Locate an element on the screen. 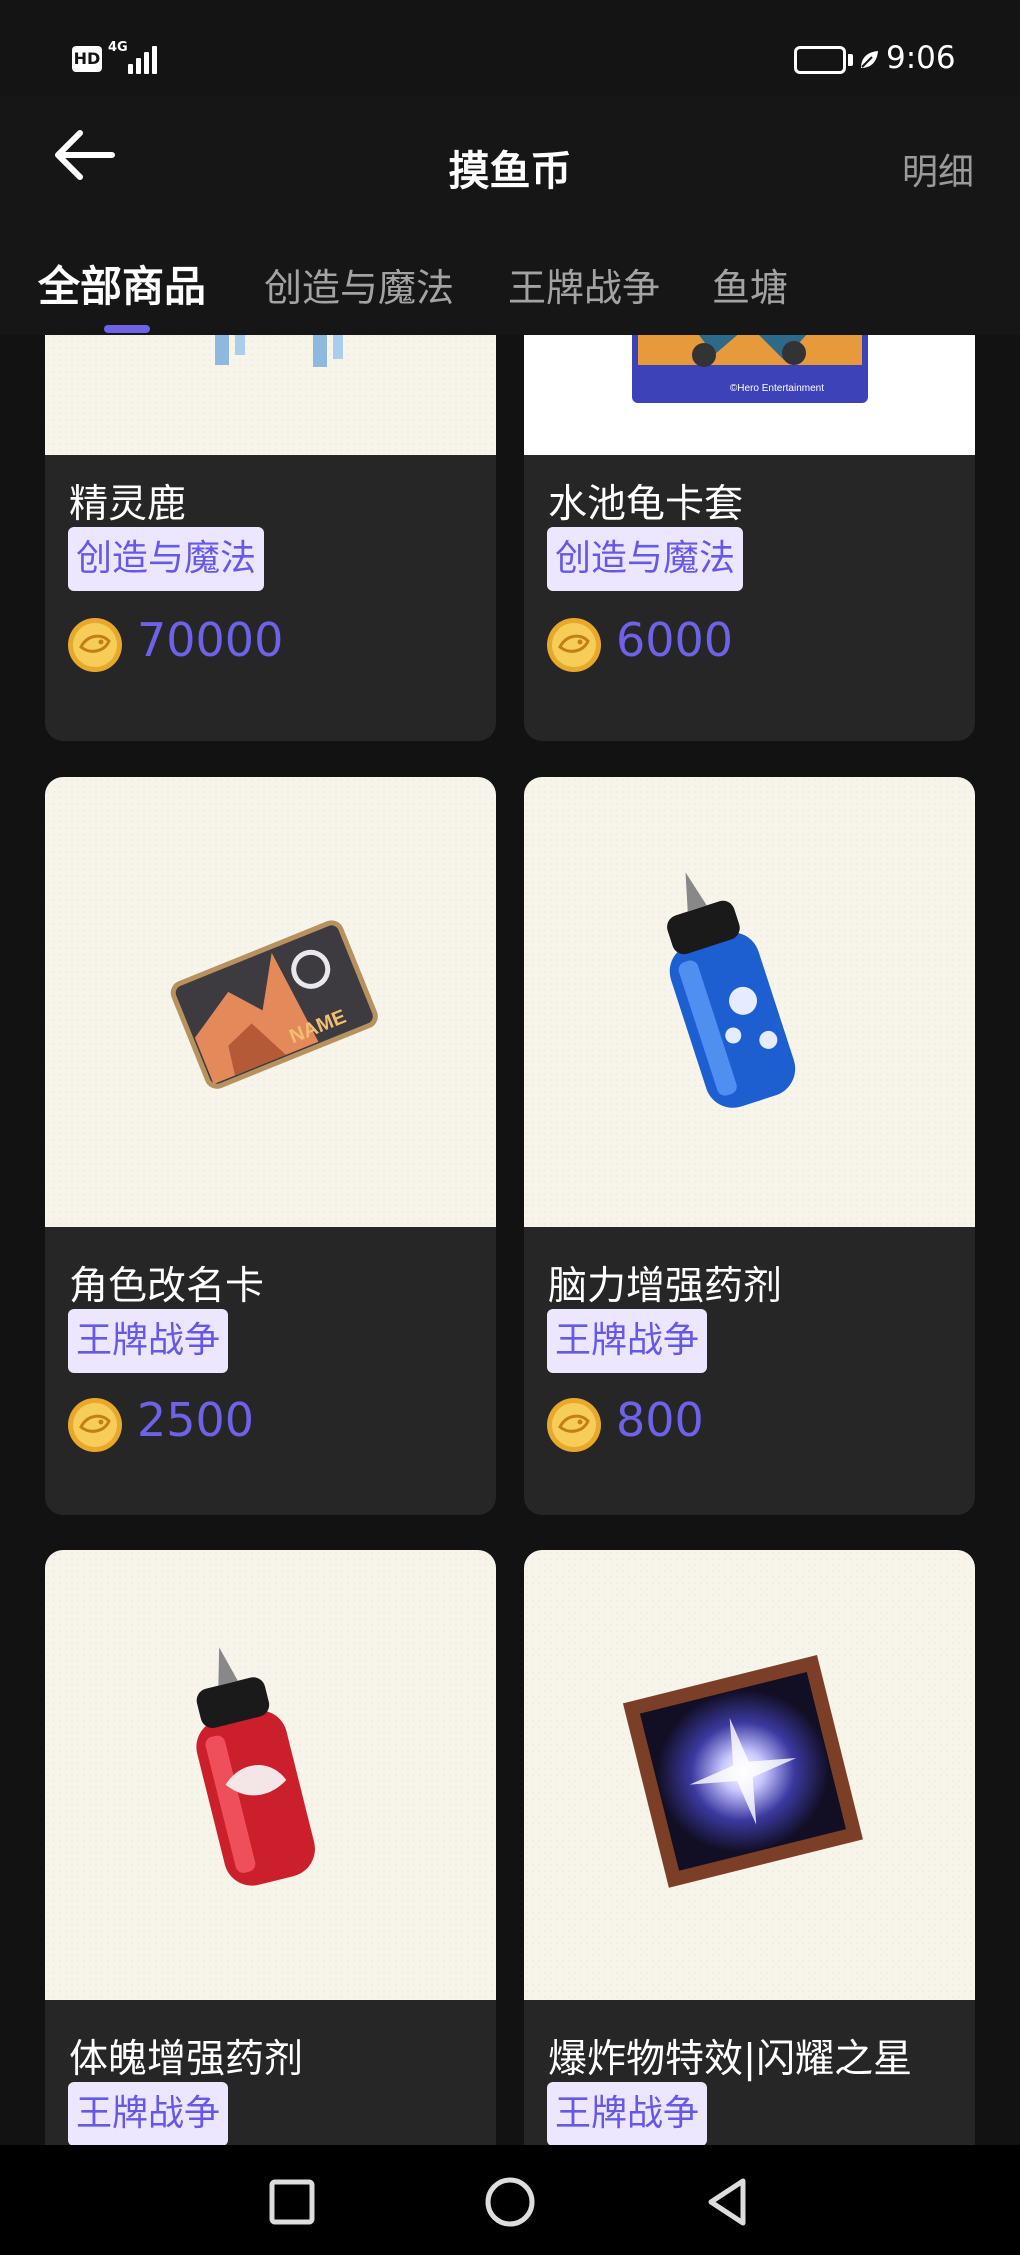  clock: 9:06 is located at coordinates (921, 58).